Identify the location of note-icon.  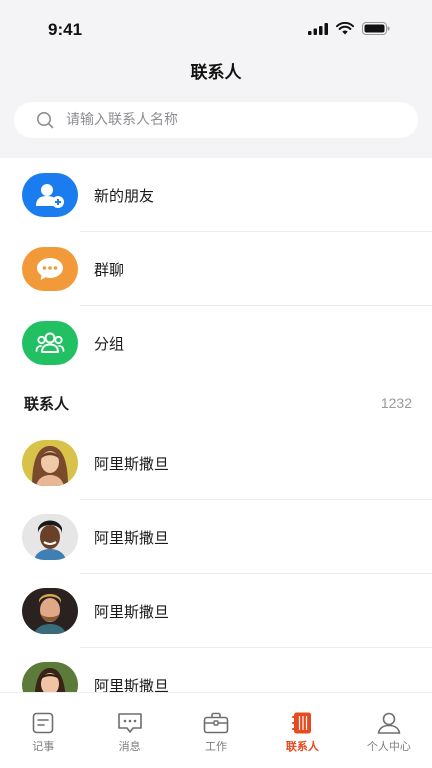
(43, 723).